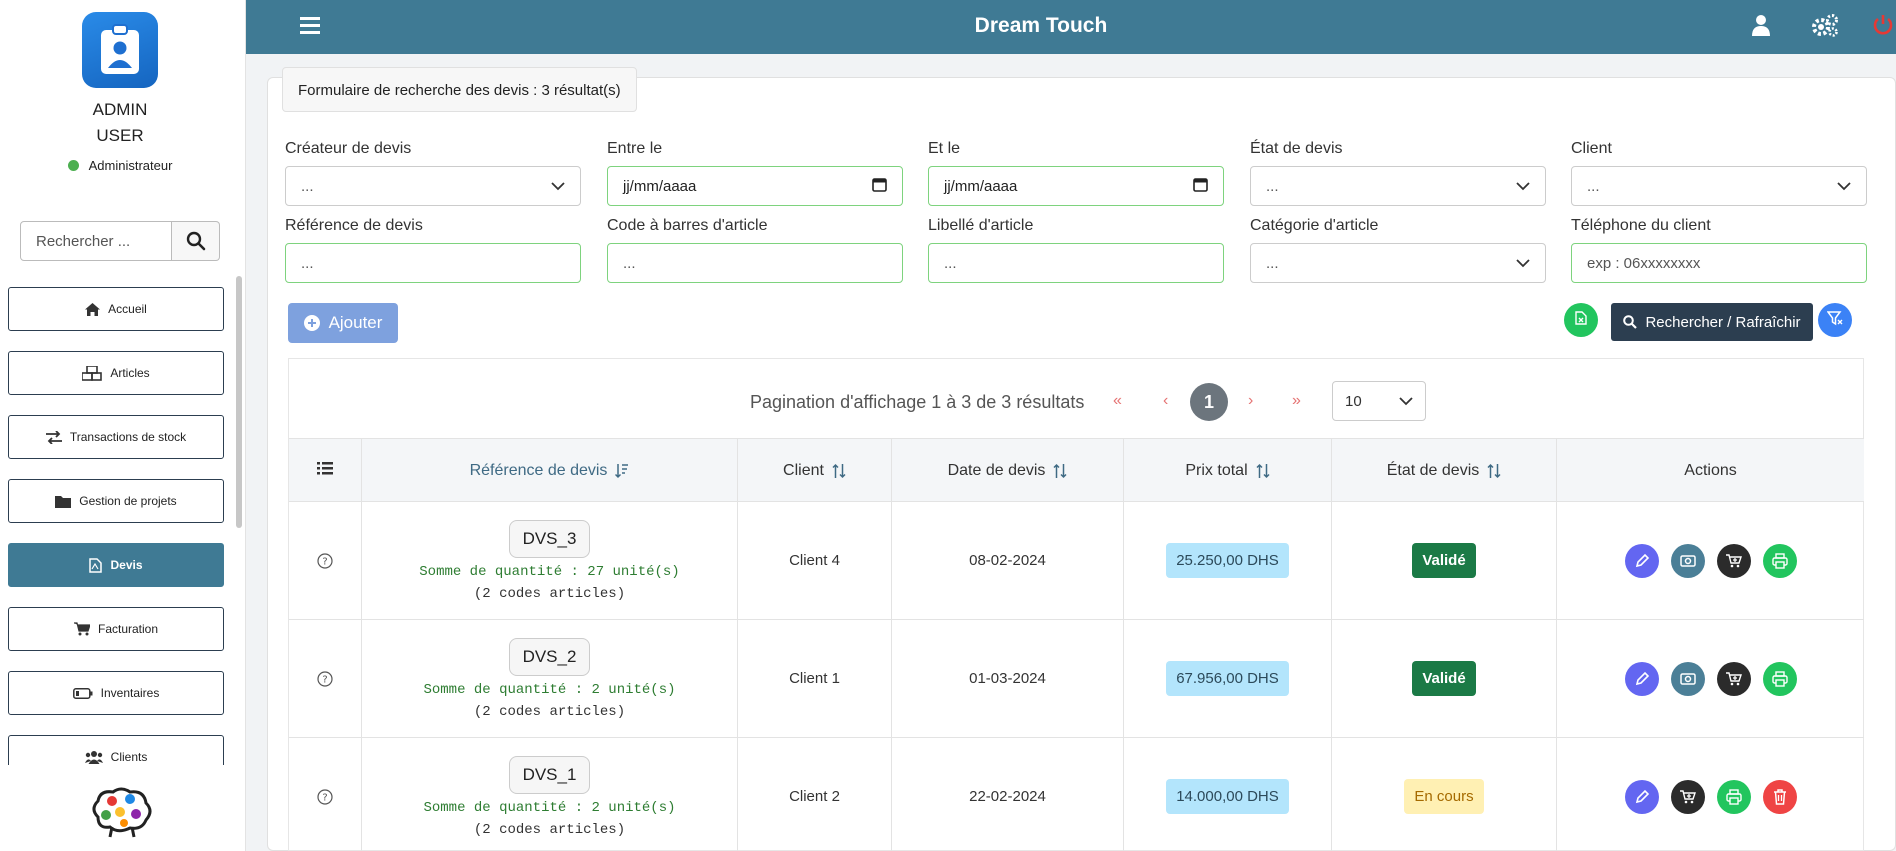  What do you see at coordinates (815, 471) in the screenshot?
I see `column-header-client: Client` at bounding box center [815, 471].